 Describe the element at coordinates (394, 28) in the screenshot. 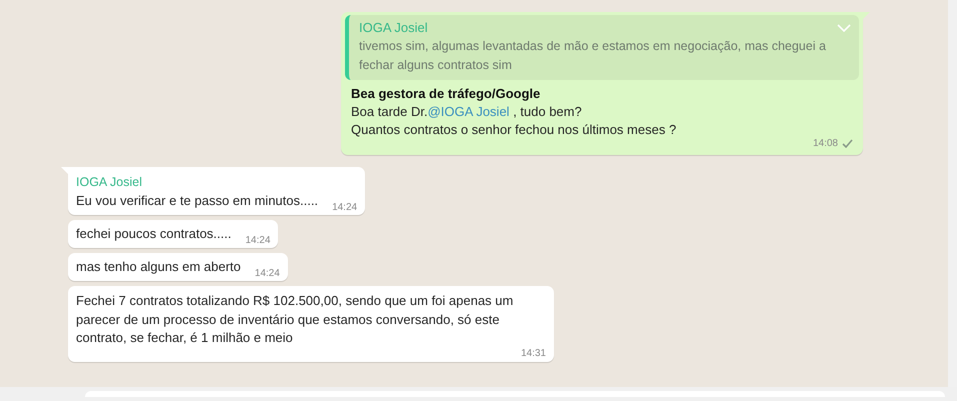

I see `quoted-author: IOGA Josiel` at that location.